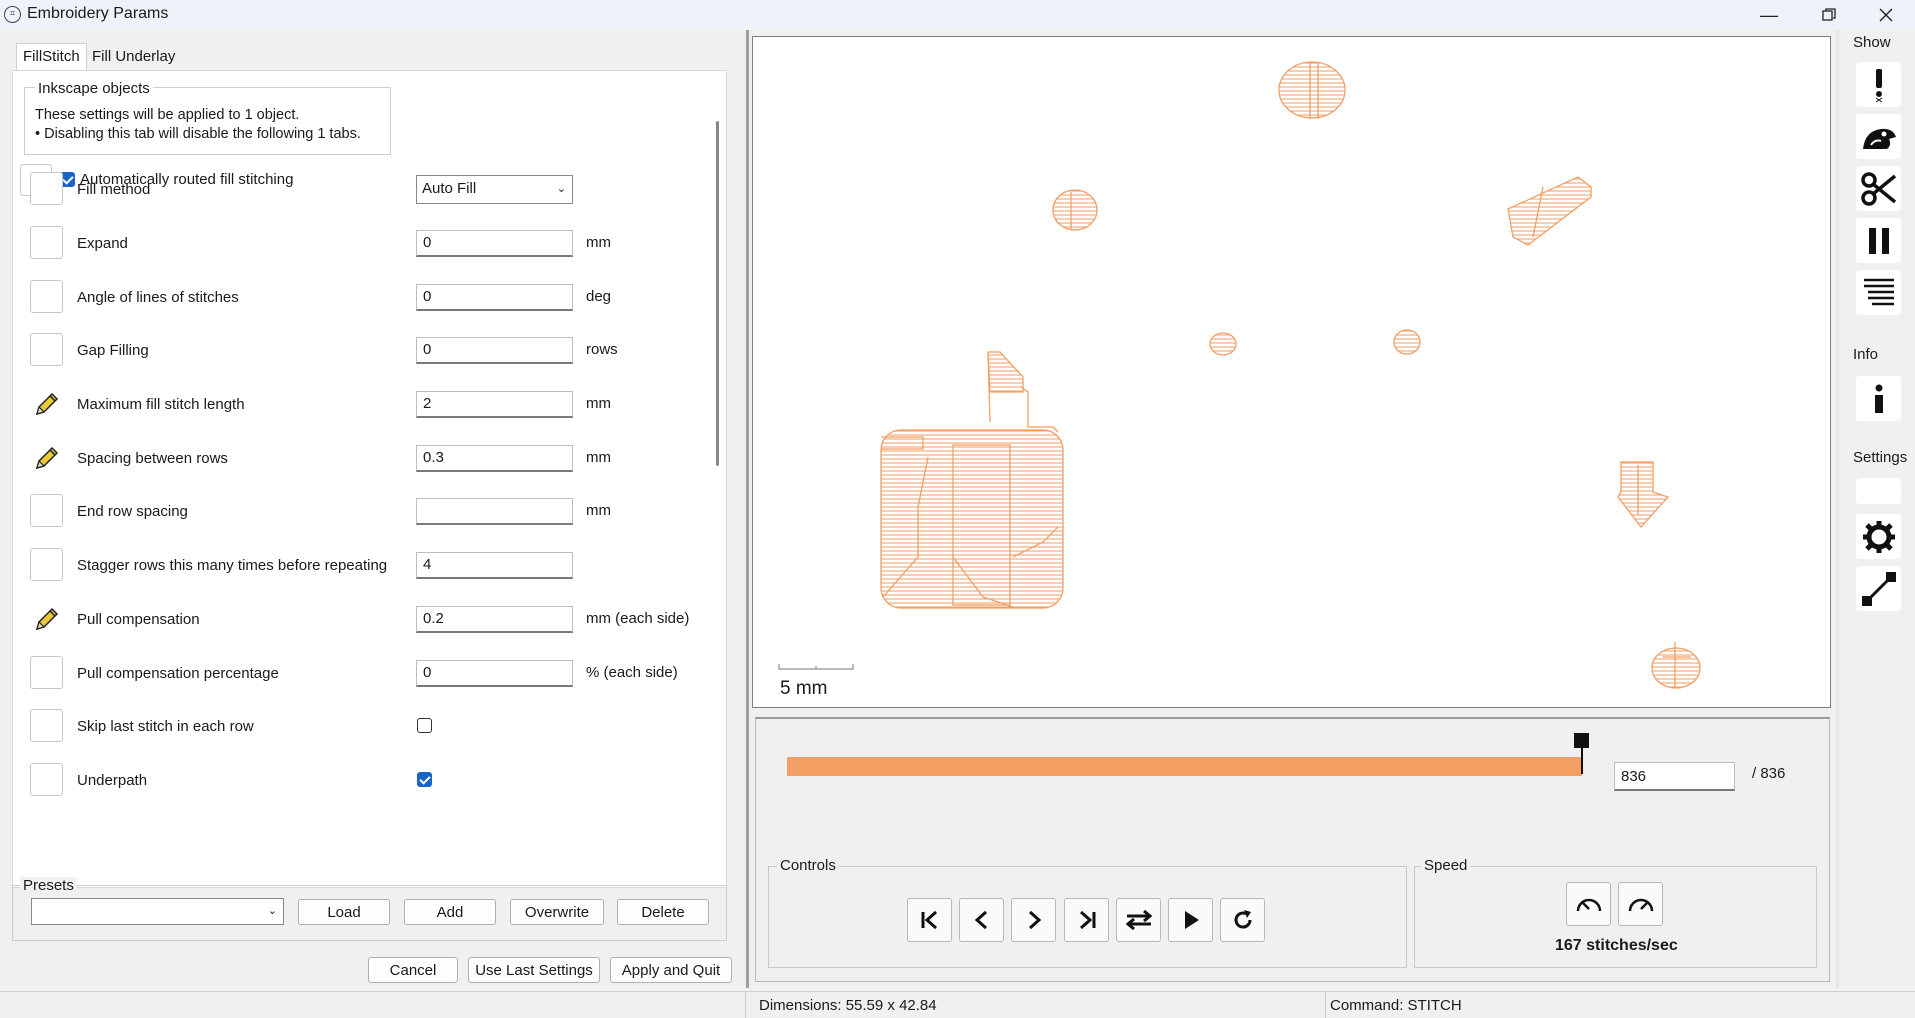 This screenshot has height=1018, width=1915. Describe the element at coordinates (557, 912) in the screenshot. I see `overwrite-button: Overwrite` at that location.